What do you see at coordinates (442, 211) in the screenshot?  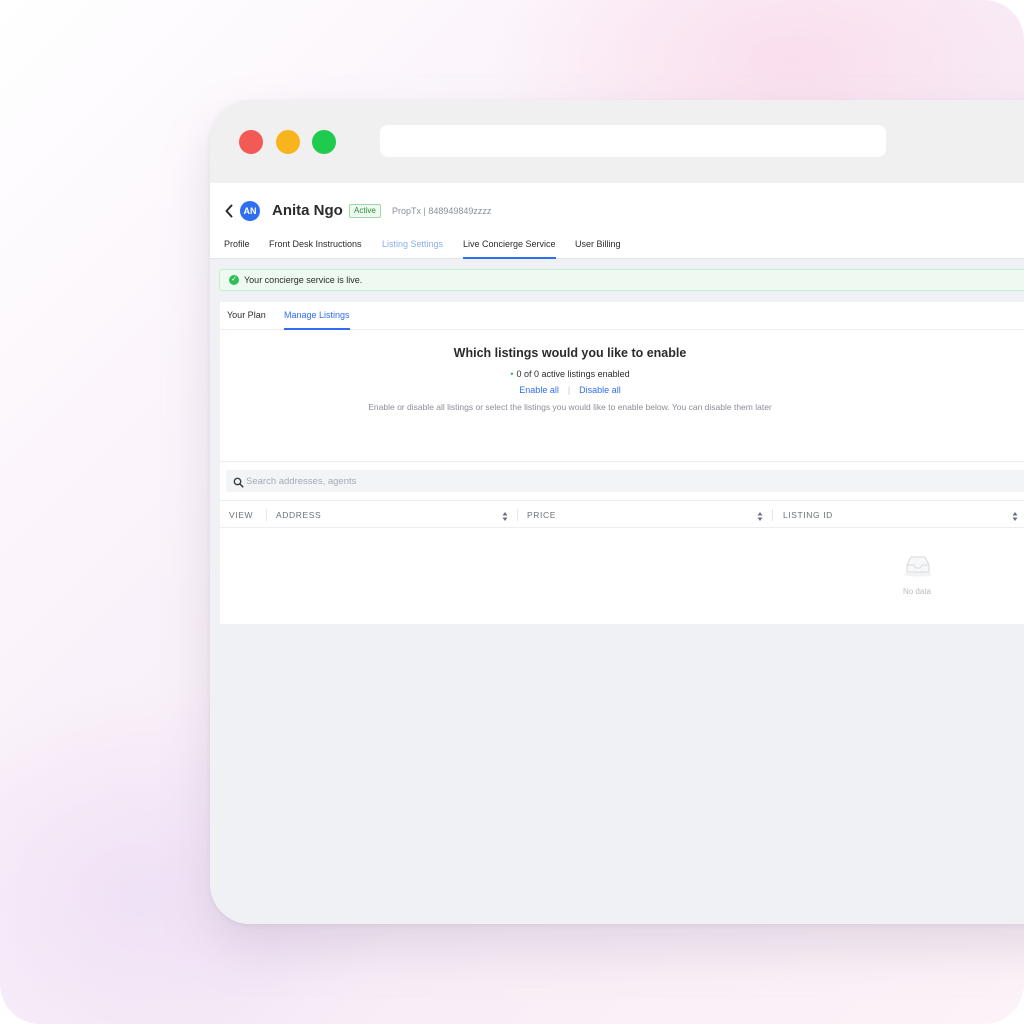 I see `brokerage-info: PropTx | 848949849zzzz` at bounding box center [442, 211].